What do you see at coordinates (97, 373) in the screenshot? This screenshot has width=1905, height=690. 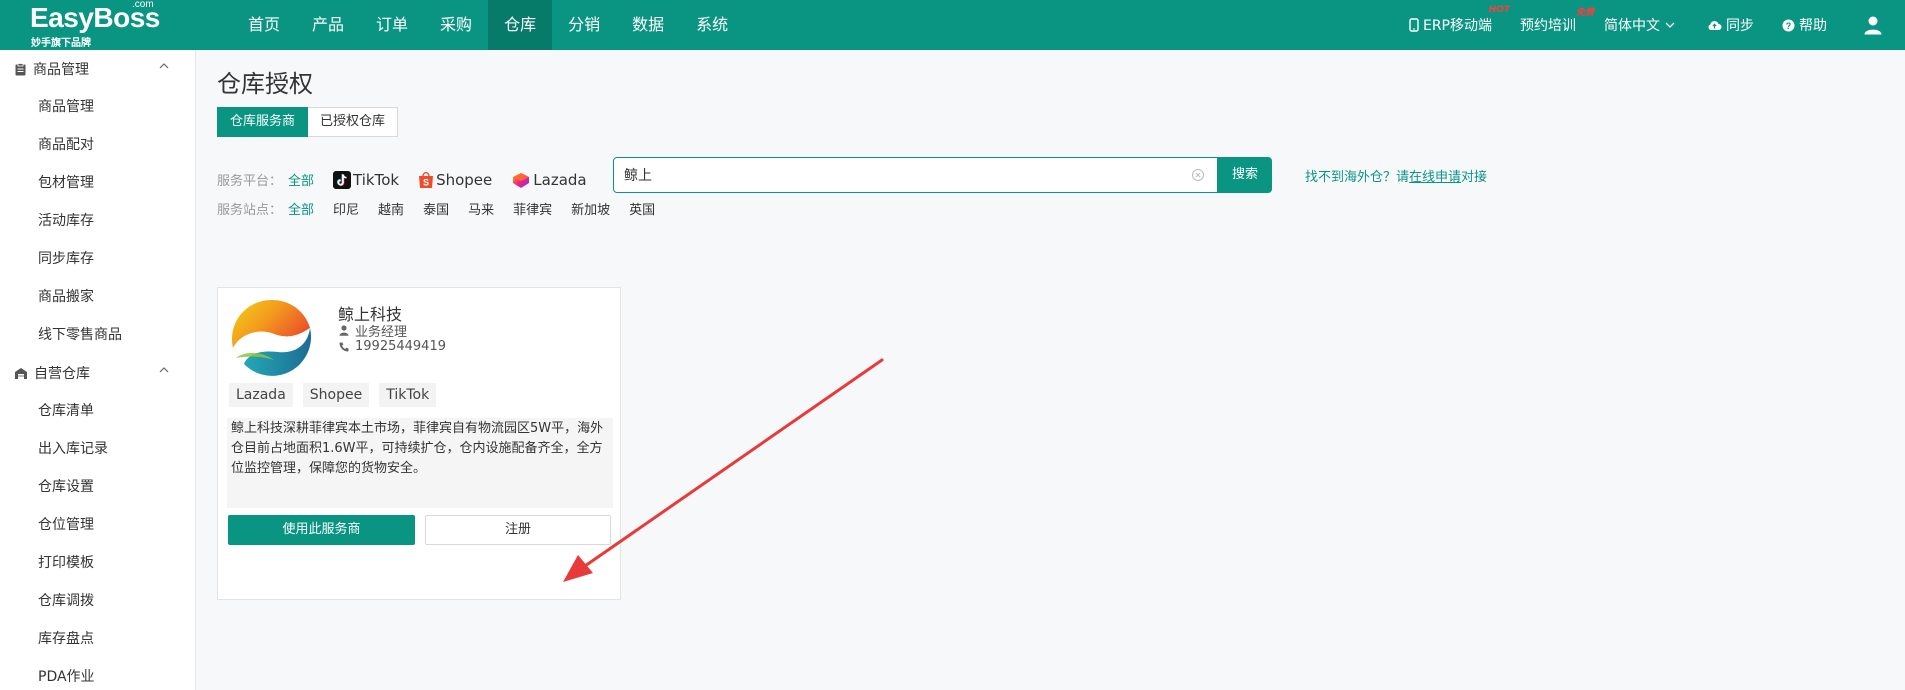 I see `sidebar-group-own-warehouse: 自营仓库` at bounding box center [97, 373].